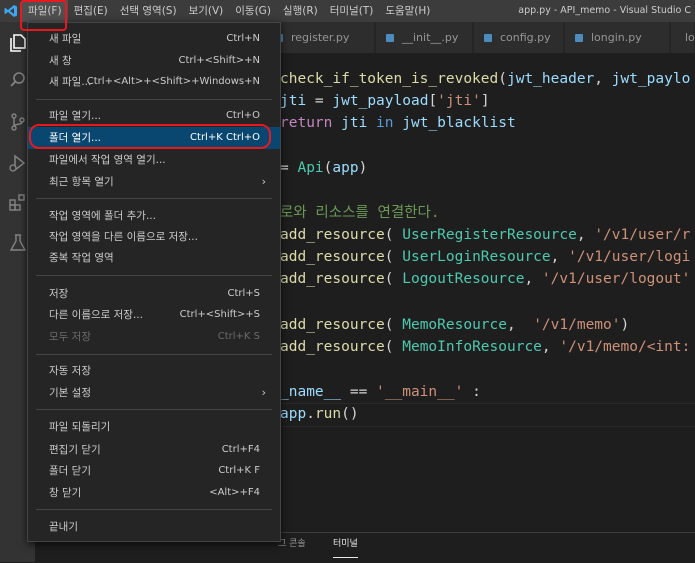 This screenshot has height=563, width=695. I want to click on tab-init: __init__.py, so click(424, 37).